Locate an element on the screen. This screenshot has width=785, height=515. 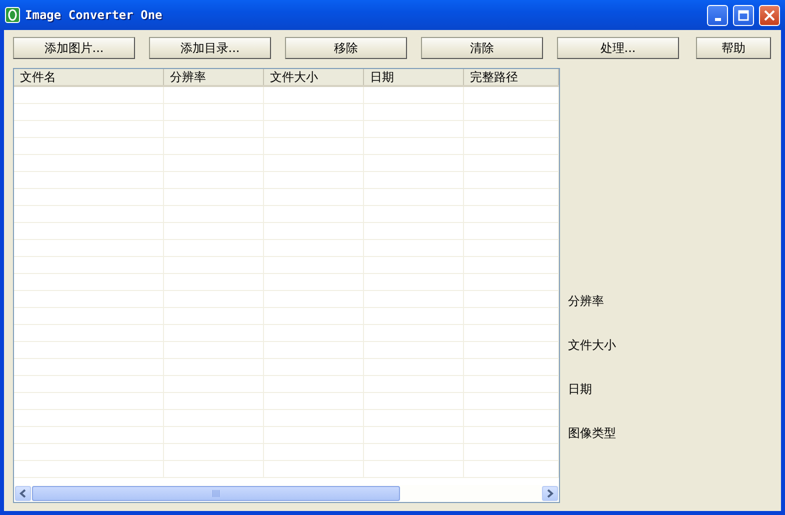
toolbar-button: 清除 is located at coordinates (482, 48).